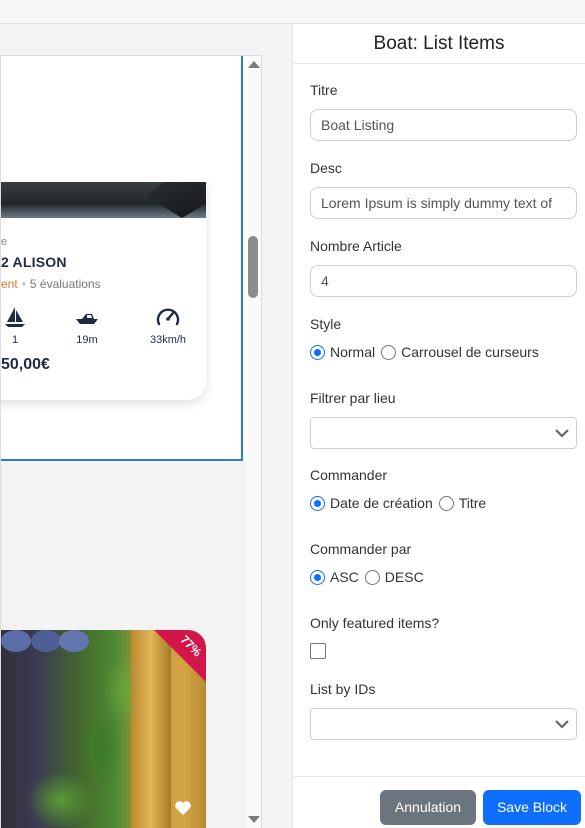 This screenshot has width=585, height=828. What do you see at coordinates (253, 267) in the screenshot?
I see `scroll-thumb` at bounding box center [253, 267].